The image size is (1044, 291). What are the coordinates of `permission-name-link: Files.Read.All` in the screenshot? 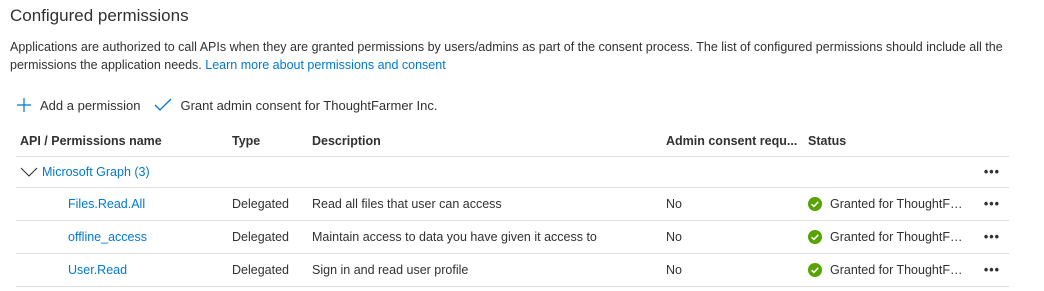 It's located at (106, 204).